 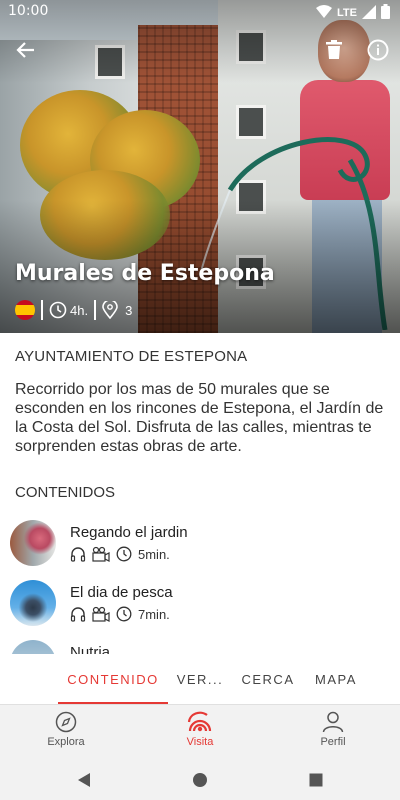 I want to click on content-tabs: CONTENIDO VER... CERCA MAPA, so click(x=200, y=679).